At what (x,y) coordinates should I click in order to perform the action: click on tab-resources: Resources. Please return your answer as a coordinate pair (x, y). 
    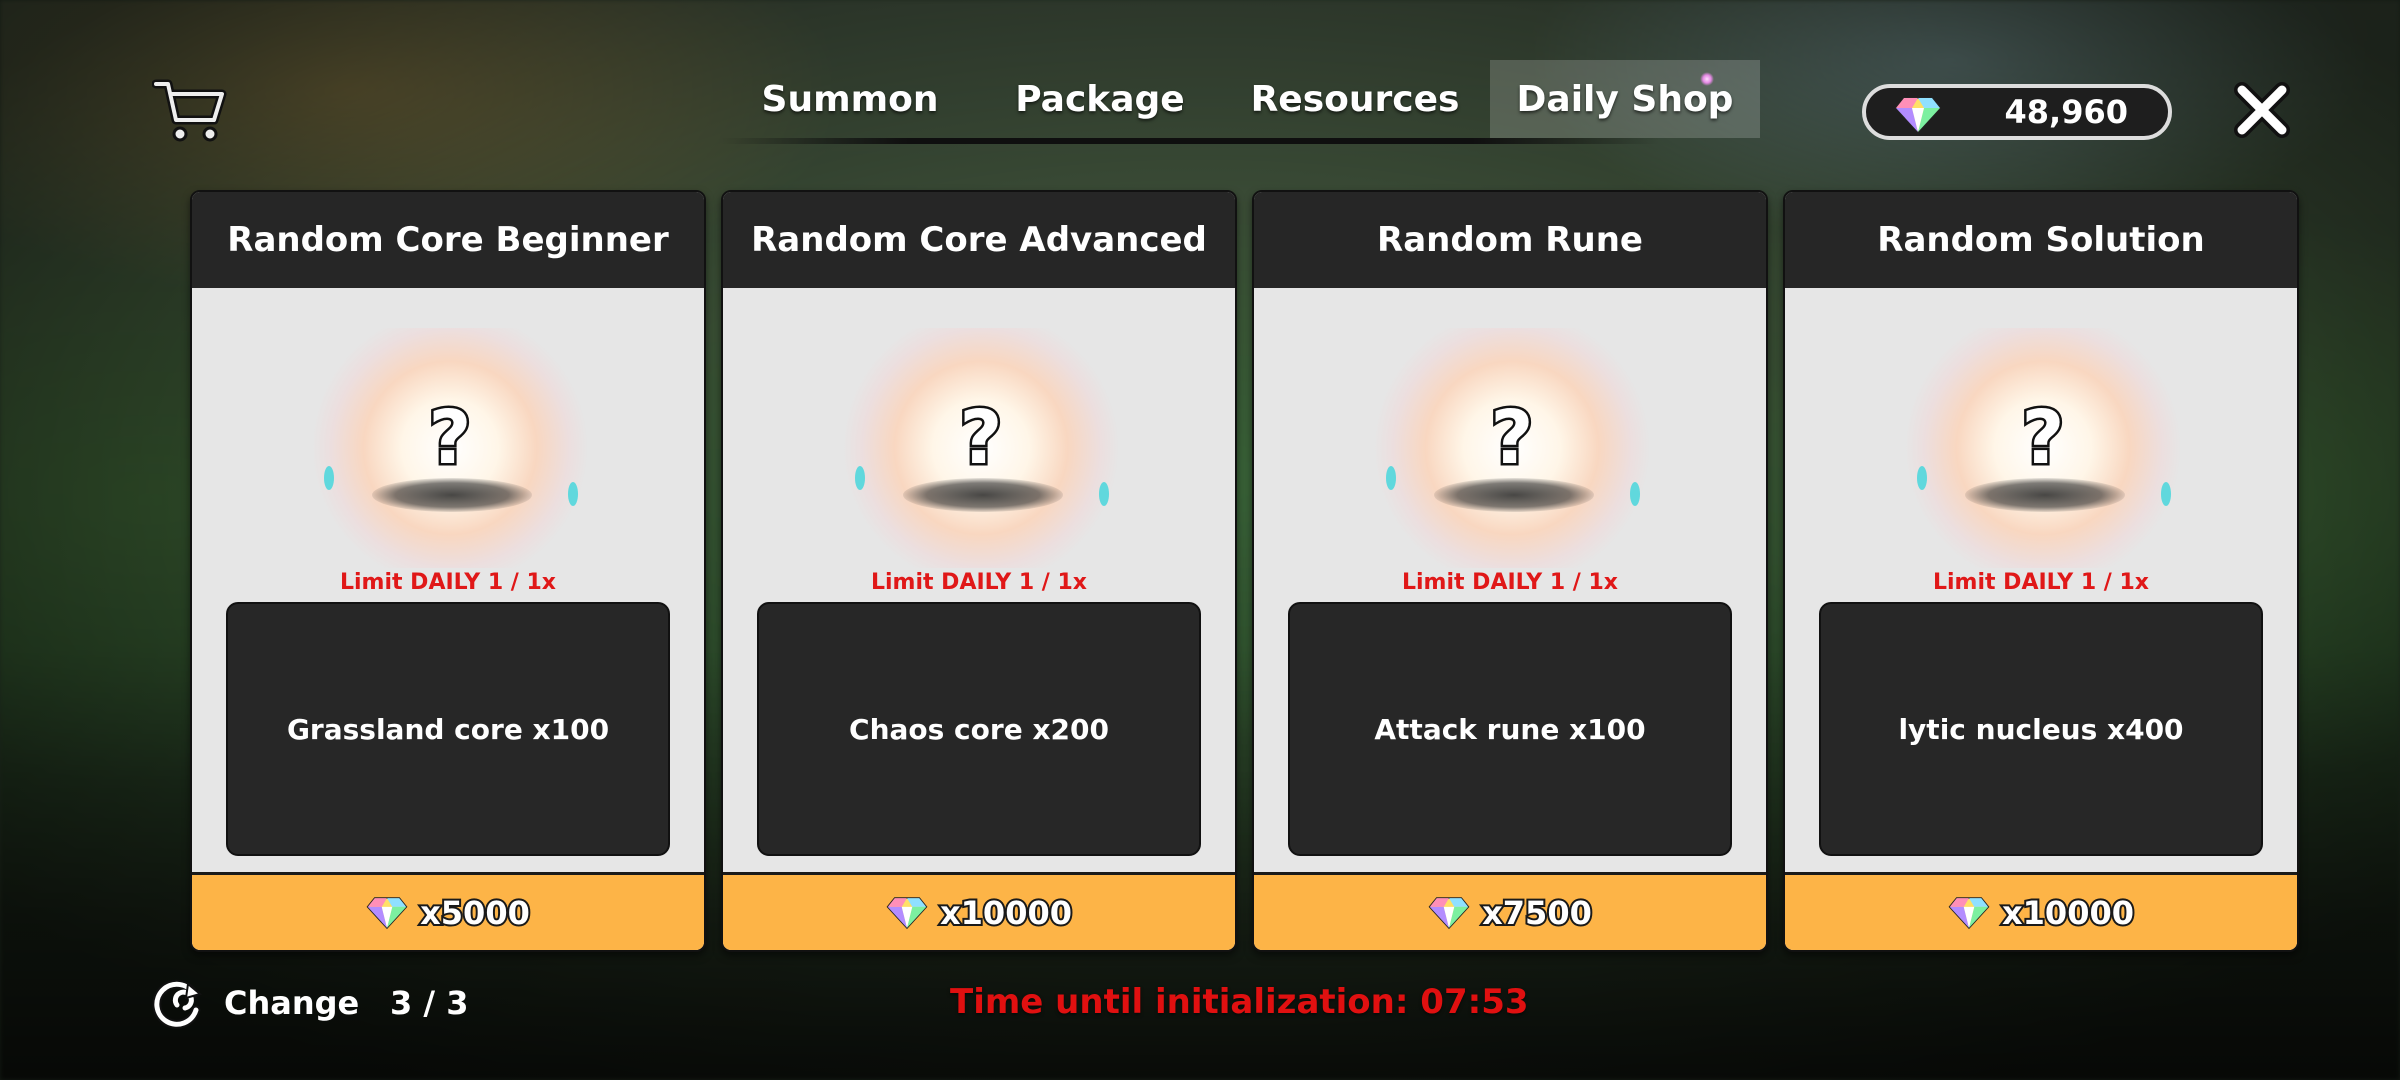
    Looking at the image, I should click on (1355, 99).